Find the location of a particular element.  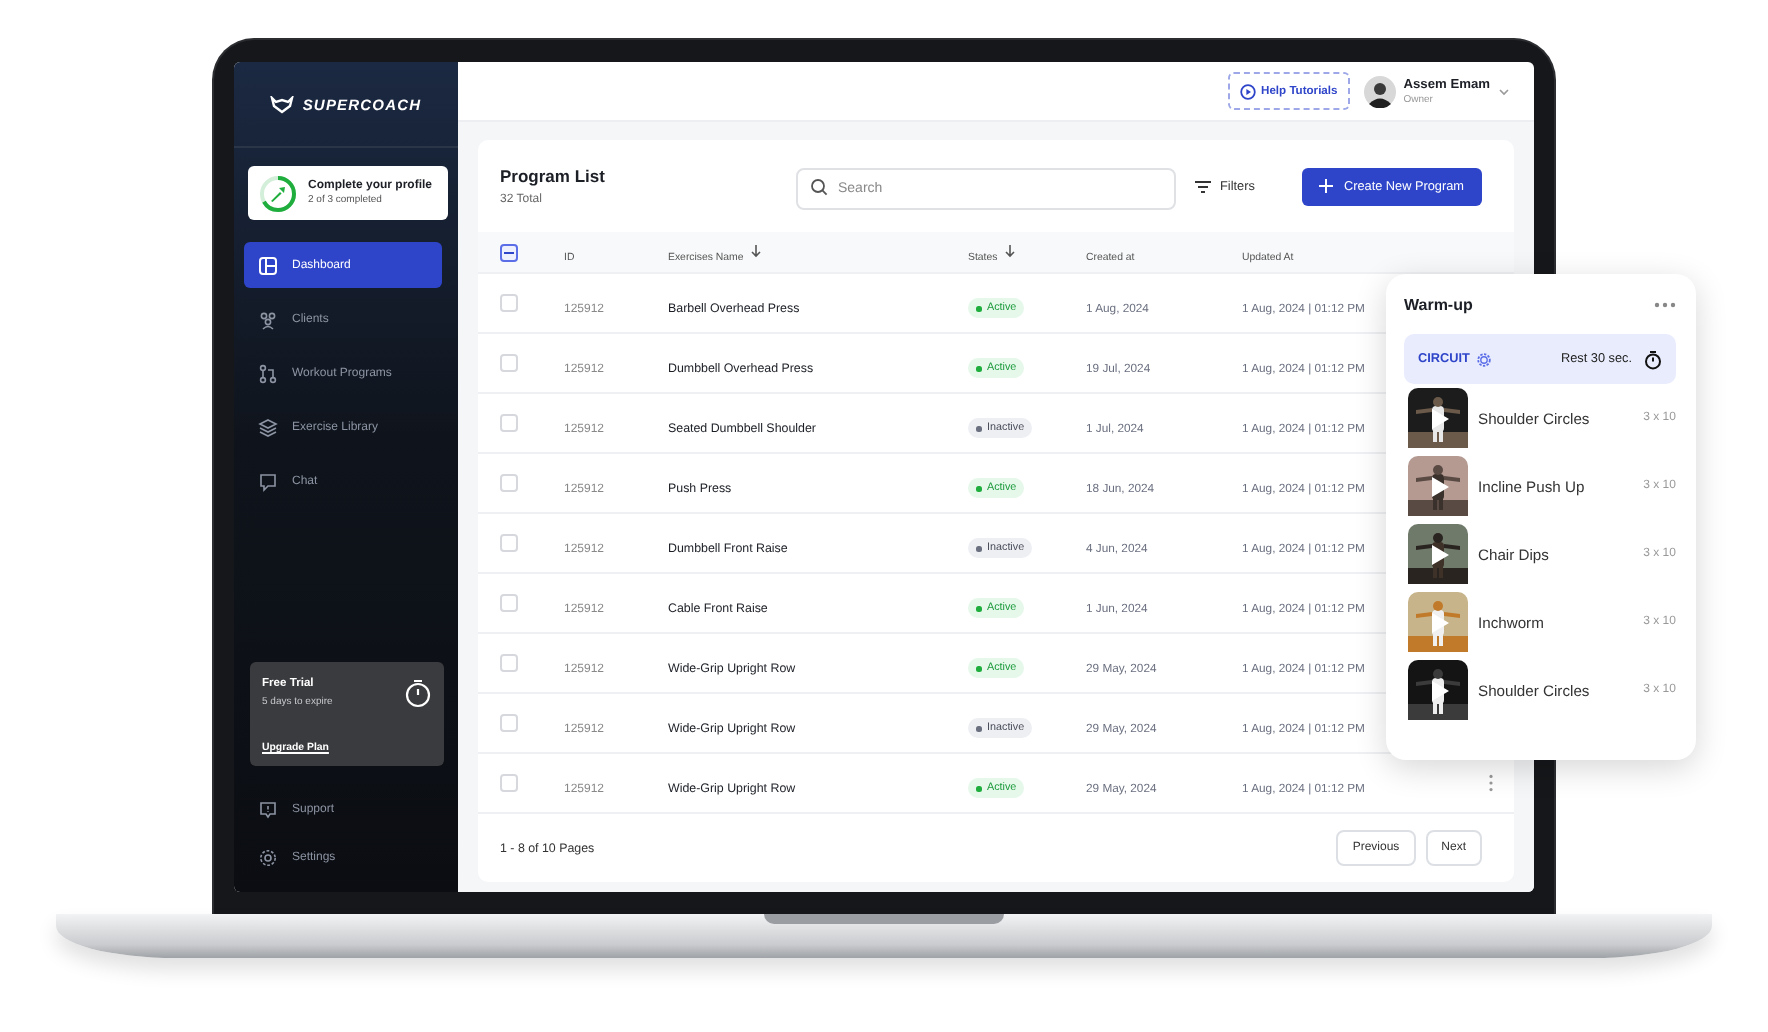

help-icon is located at coordinates (268, 810).